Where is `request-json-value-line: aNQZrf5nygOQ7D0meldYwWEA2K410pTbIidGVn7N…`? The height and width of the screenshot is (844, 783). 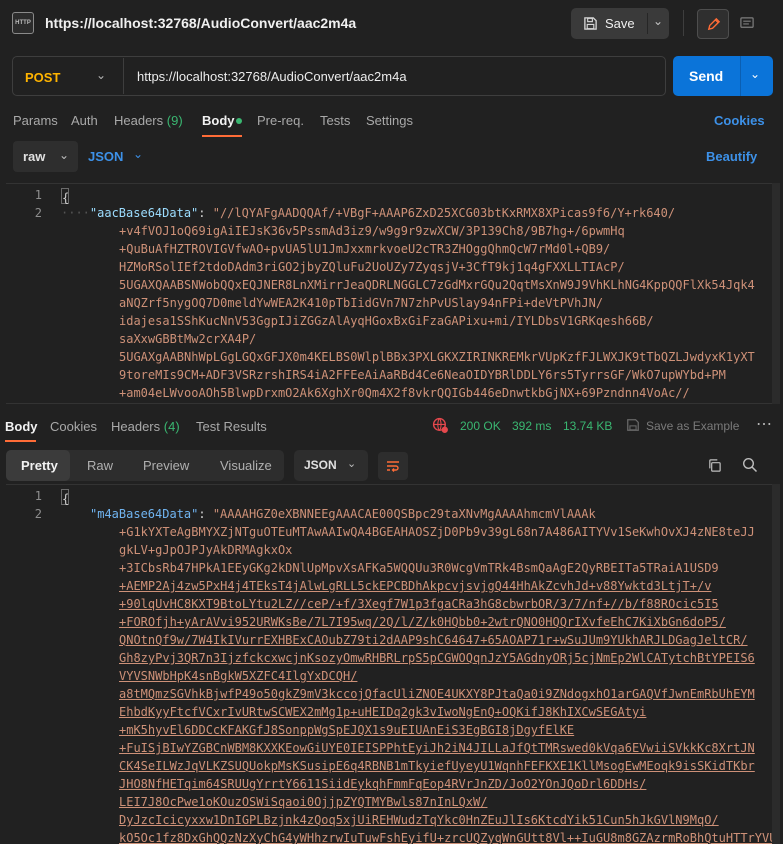
request-json-value-line: aNQZrf5nygOQ7D0meldYwWEA2K410pTbIidGVn7N… is located at coordinates (361, 303).